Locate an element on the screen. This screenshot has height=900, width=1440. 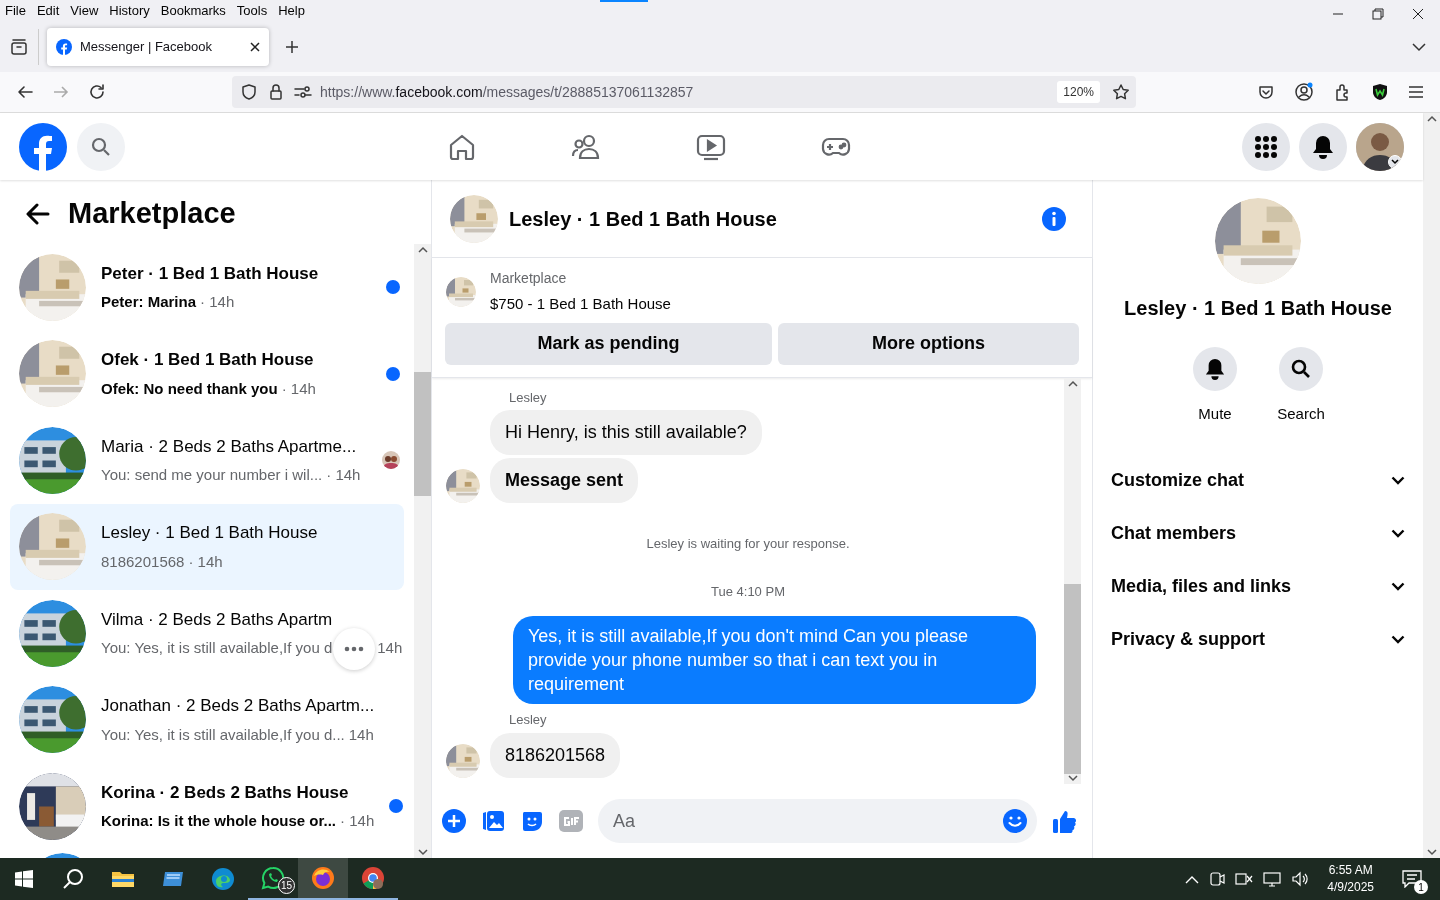
shield-icon is located at coordinates (249, 92).